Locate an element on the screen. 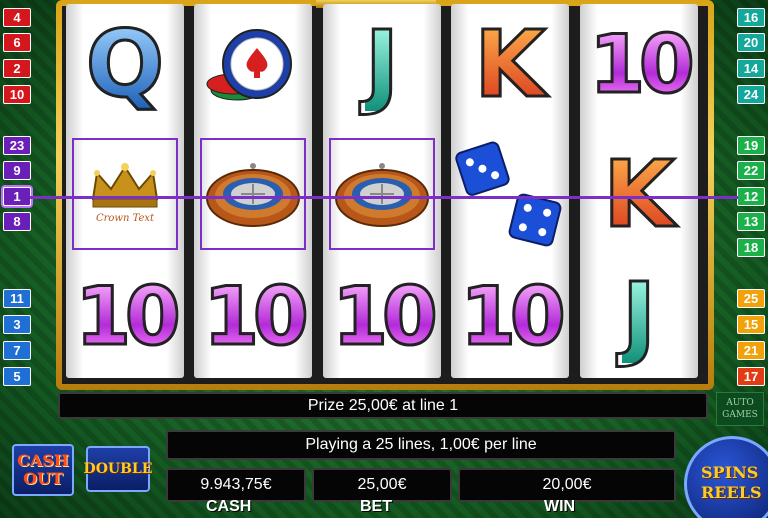  right-line-badge-17: 17 is located at coordinates (751, 376).